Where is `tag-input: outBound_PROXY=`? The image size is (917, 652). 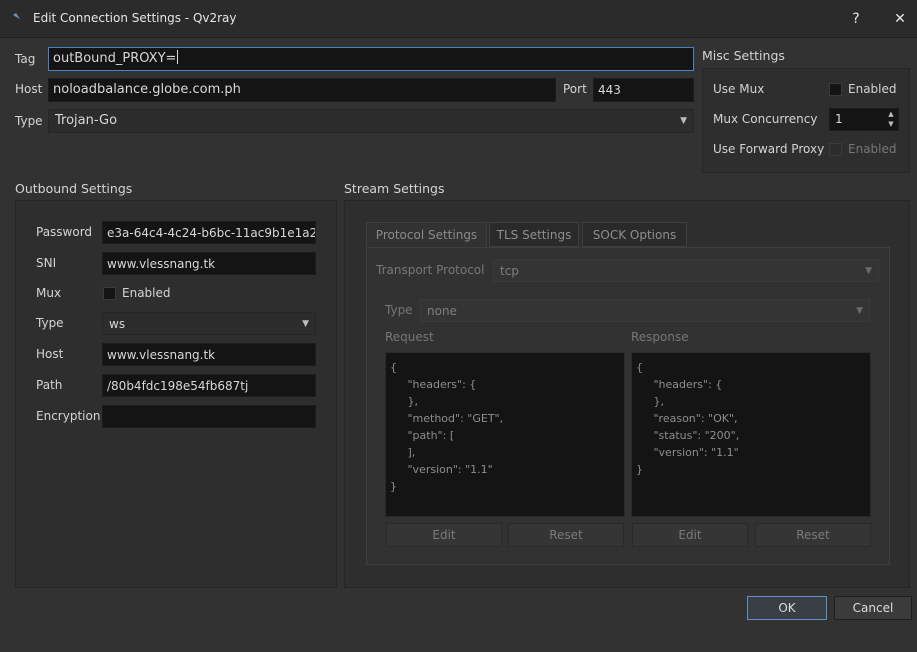
tag-input: outBound_PROXY= is located at coordinates (371, 59).